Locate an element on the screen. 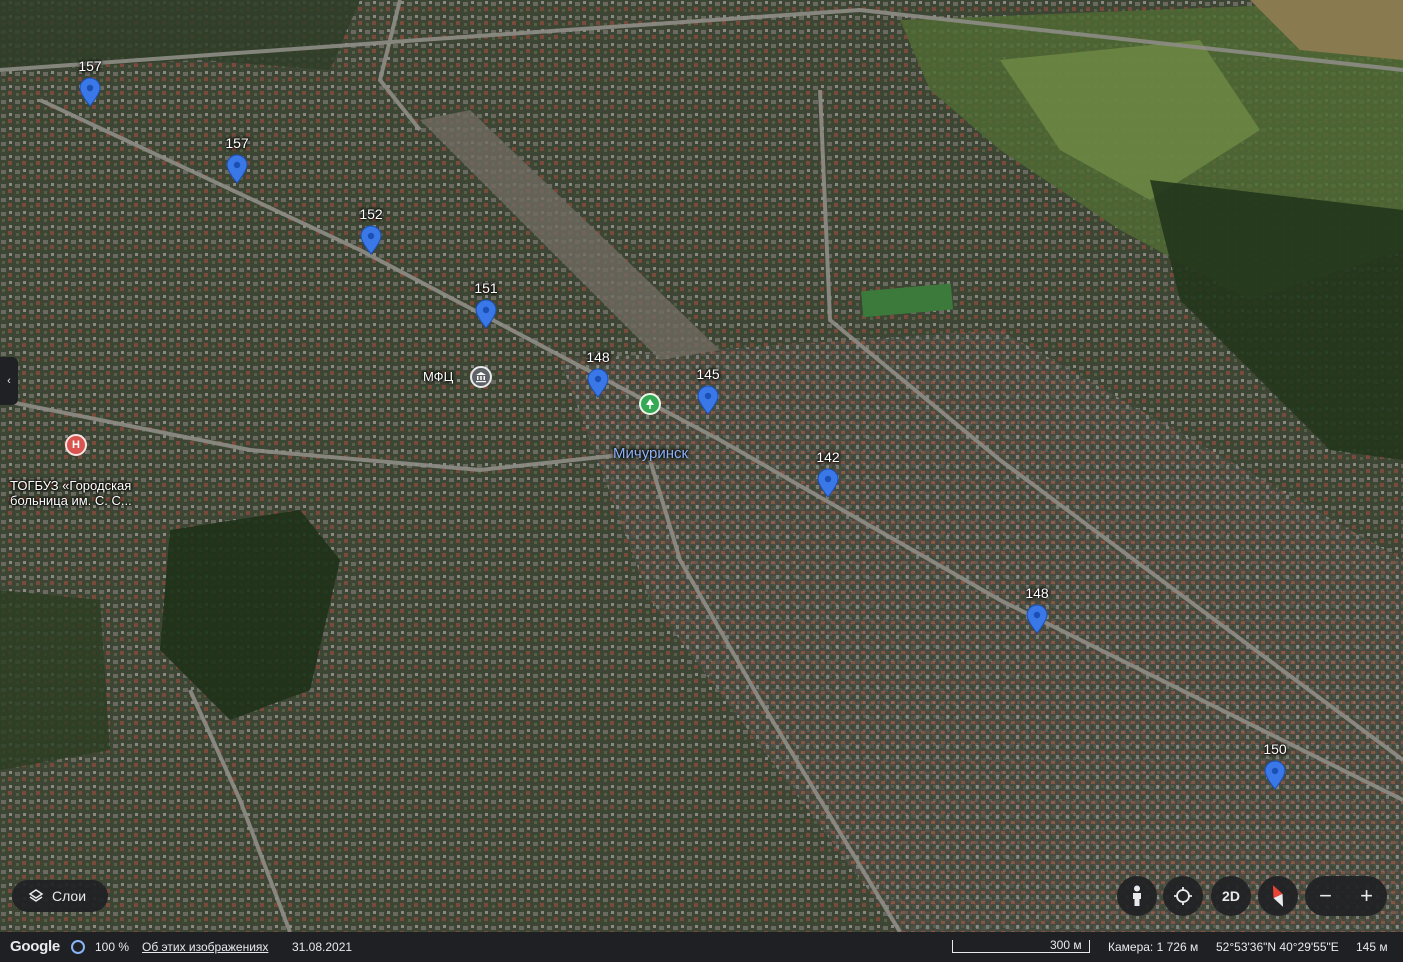  about-images-link: Об этих изображениях is located at coordinates (205, 947).